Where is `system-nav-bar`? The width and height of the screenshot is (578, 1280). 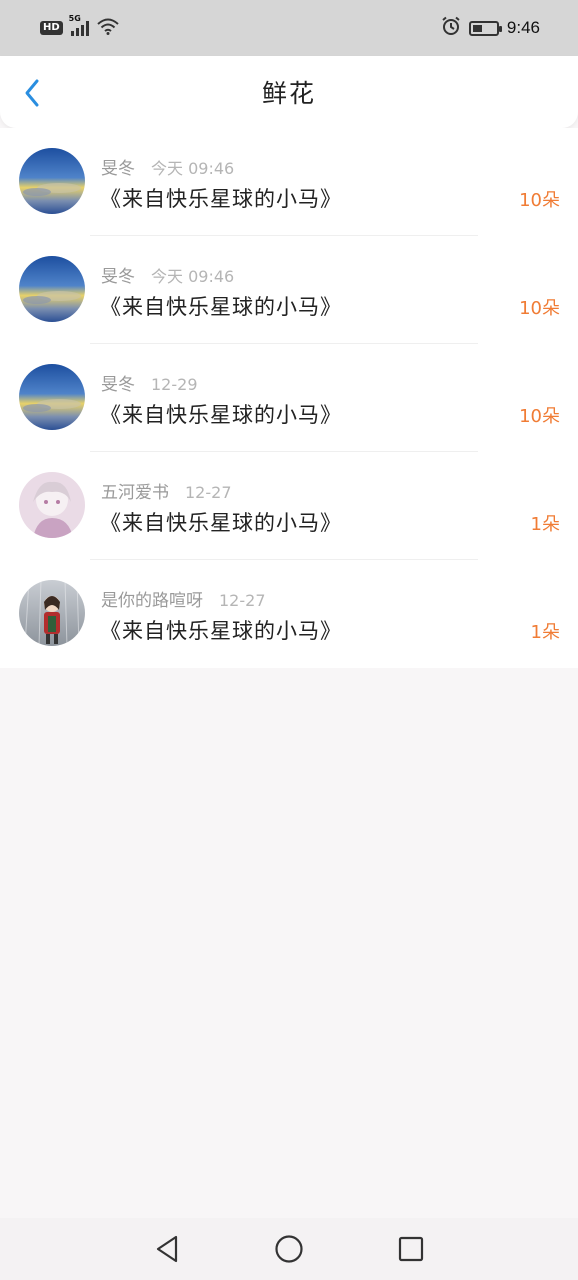 system-nav-bar is located at coordinates (289, 1249).